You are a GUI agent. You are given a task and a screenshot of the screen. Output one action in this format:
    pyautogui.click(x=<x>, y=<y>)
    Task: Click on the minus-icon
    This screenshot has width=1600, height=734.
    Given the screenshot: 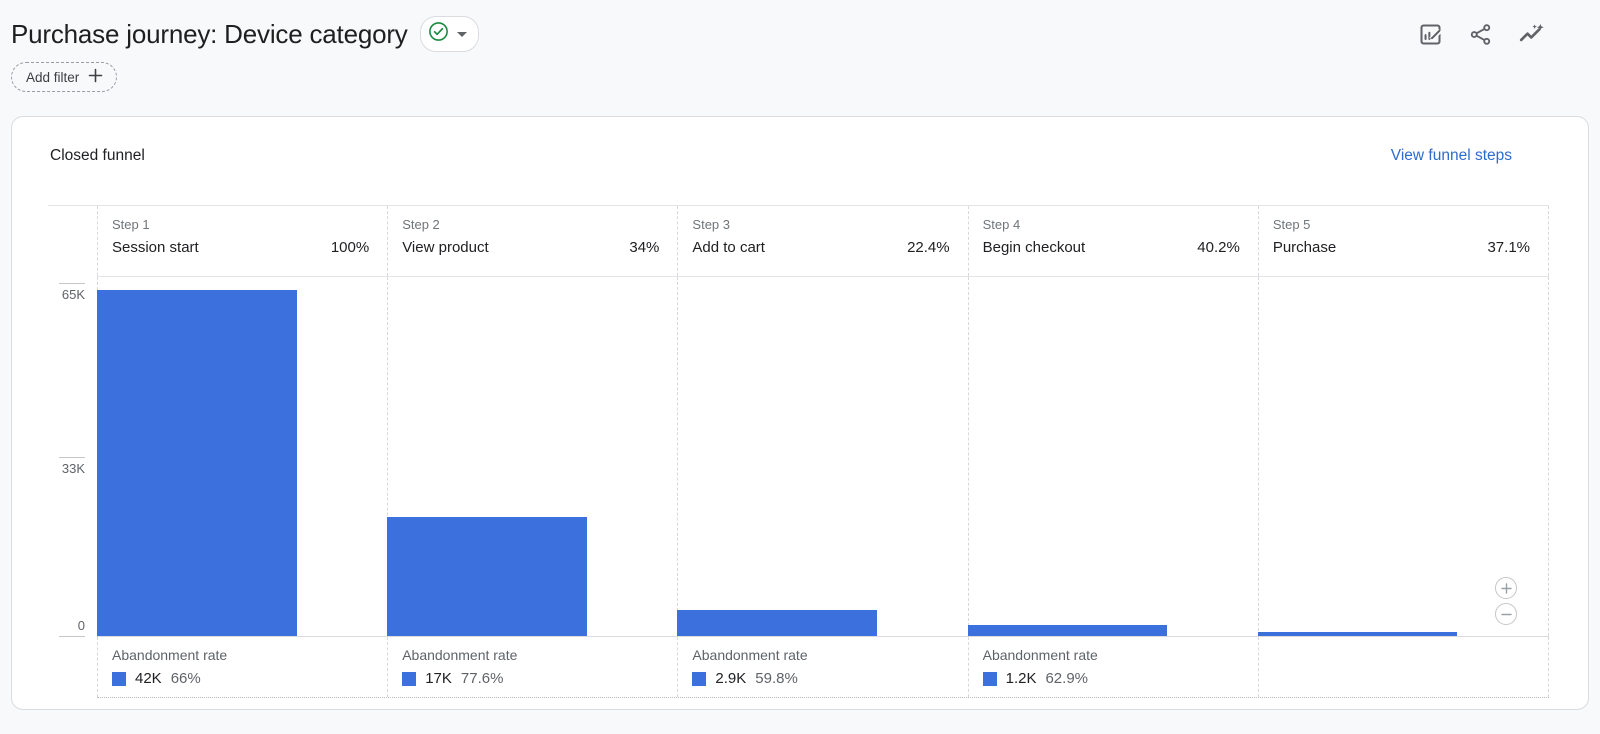 What is the action you would take?
    pyautogui.click(x=1506, y=614)
    